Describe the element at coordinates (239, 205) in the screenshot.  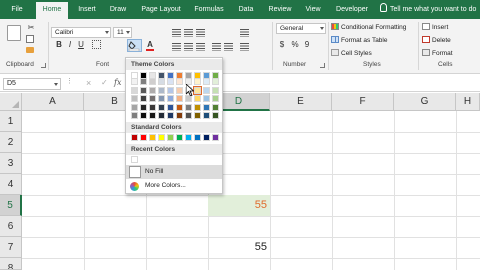
I see `cell-d5: 55` at that location.